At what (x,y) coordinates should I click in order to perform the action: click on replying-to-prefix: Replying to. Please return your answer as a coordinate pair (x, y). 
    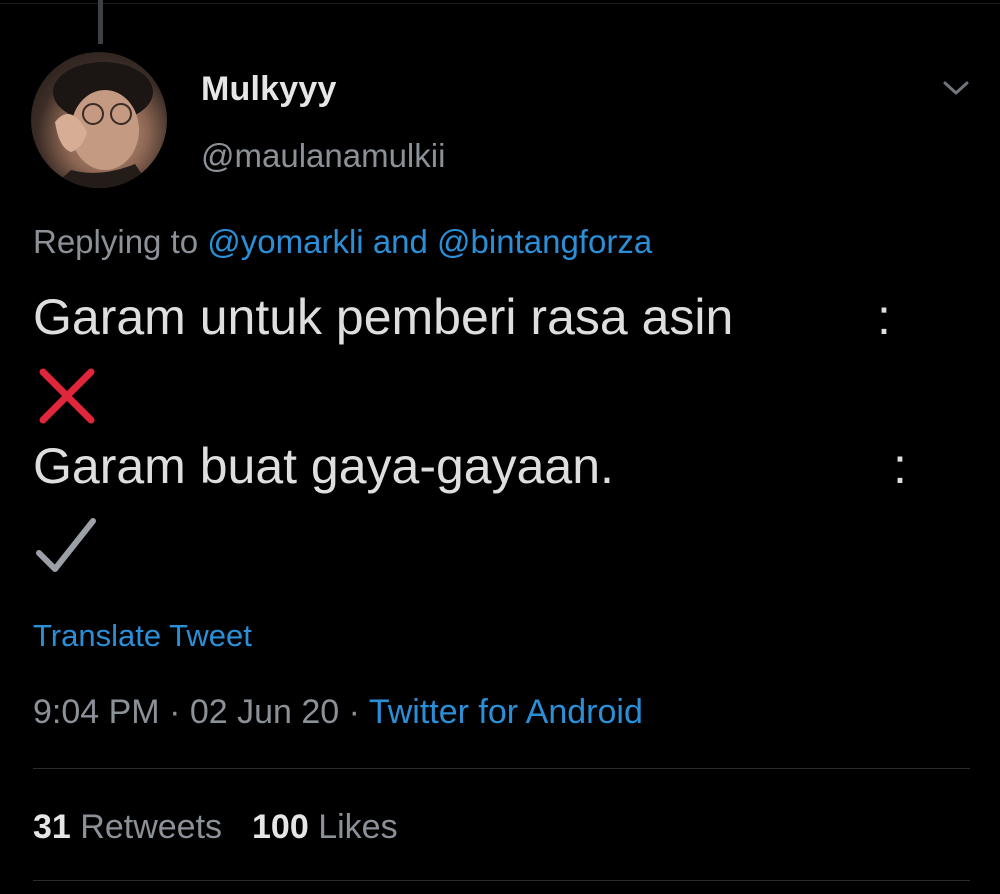
    Looking at the image, I should click on (116, 241).